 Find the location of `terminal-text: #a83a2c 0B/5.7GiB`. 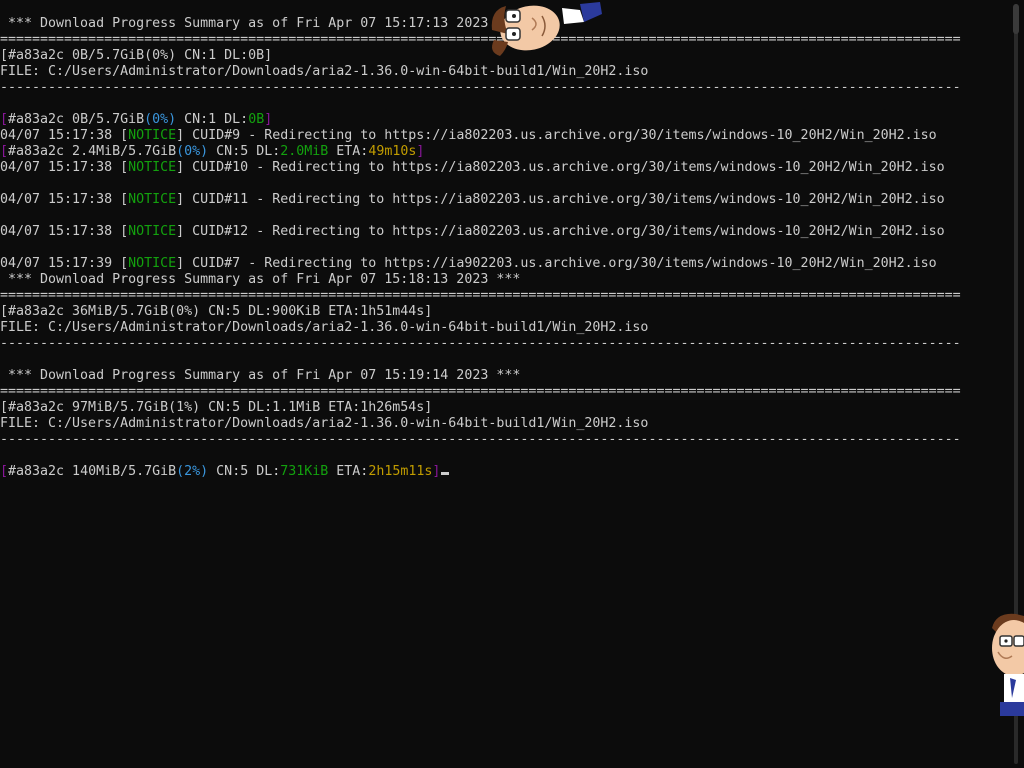

terminal-text: #a83a2c 0B/5.7GiB is located at coordinates (76, 119).